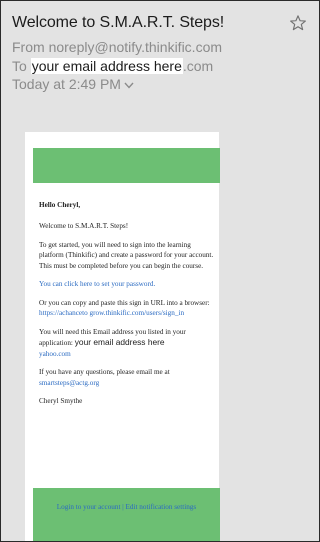 The width and height of the screenshot is (320, 542). I want to click on sender-line: From noreply@notify.thinkific.com, so click(117, 47).